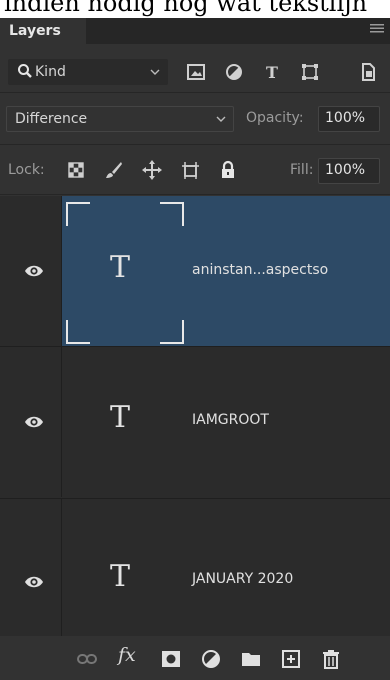 This screenshot has width=390, height=680. Describe the element at coordinates (51, 119) in the screenshot. I see `blend-mode-label: Difference` at that location.